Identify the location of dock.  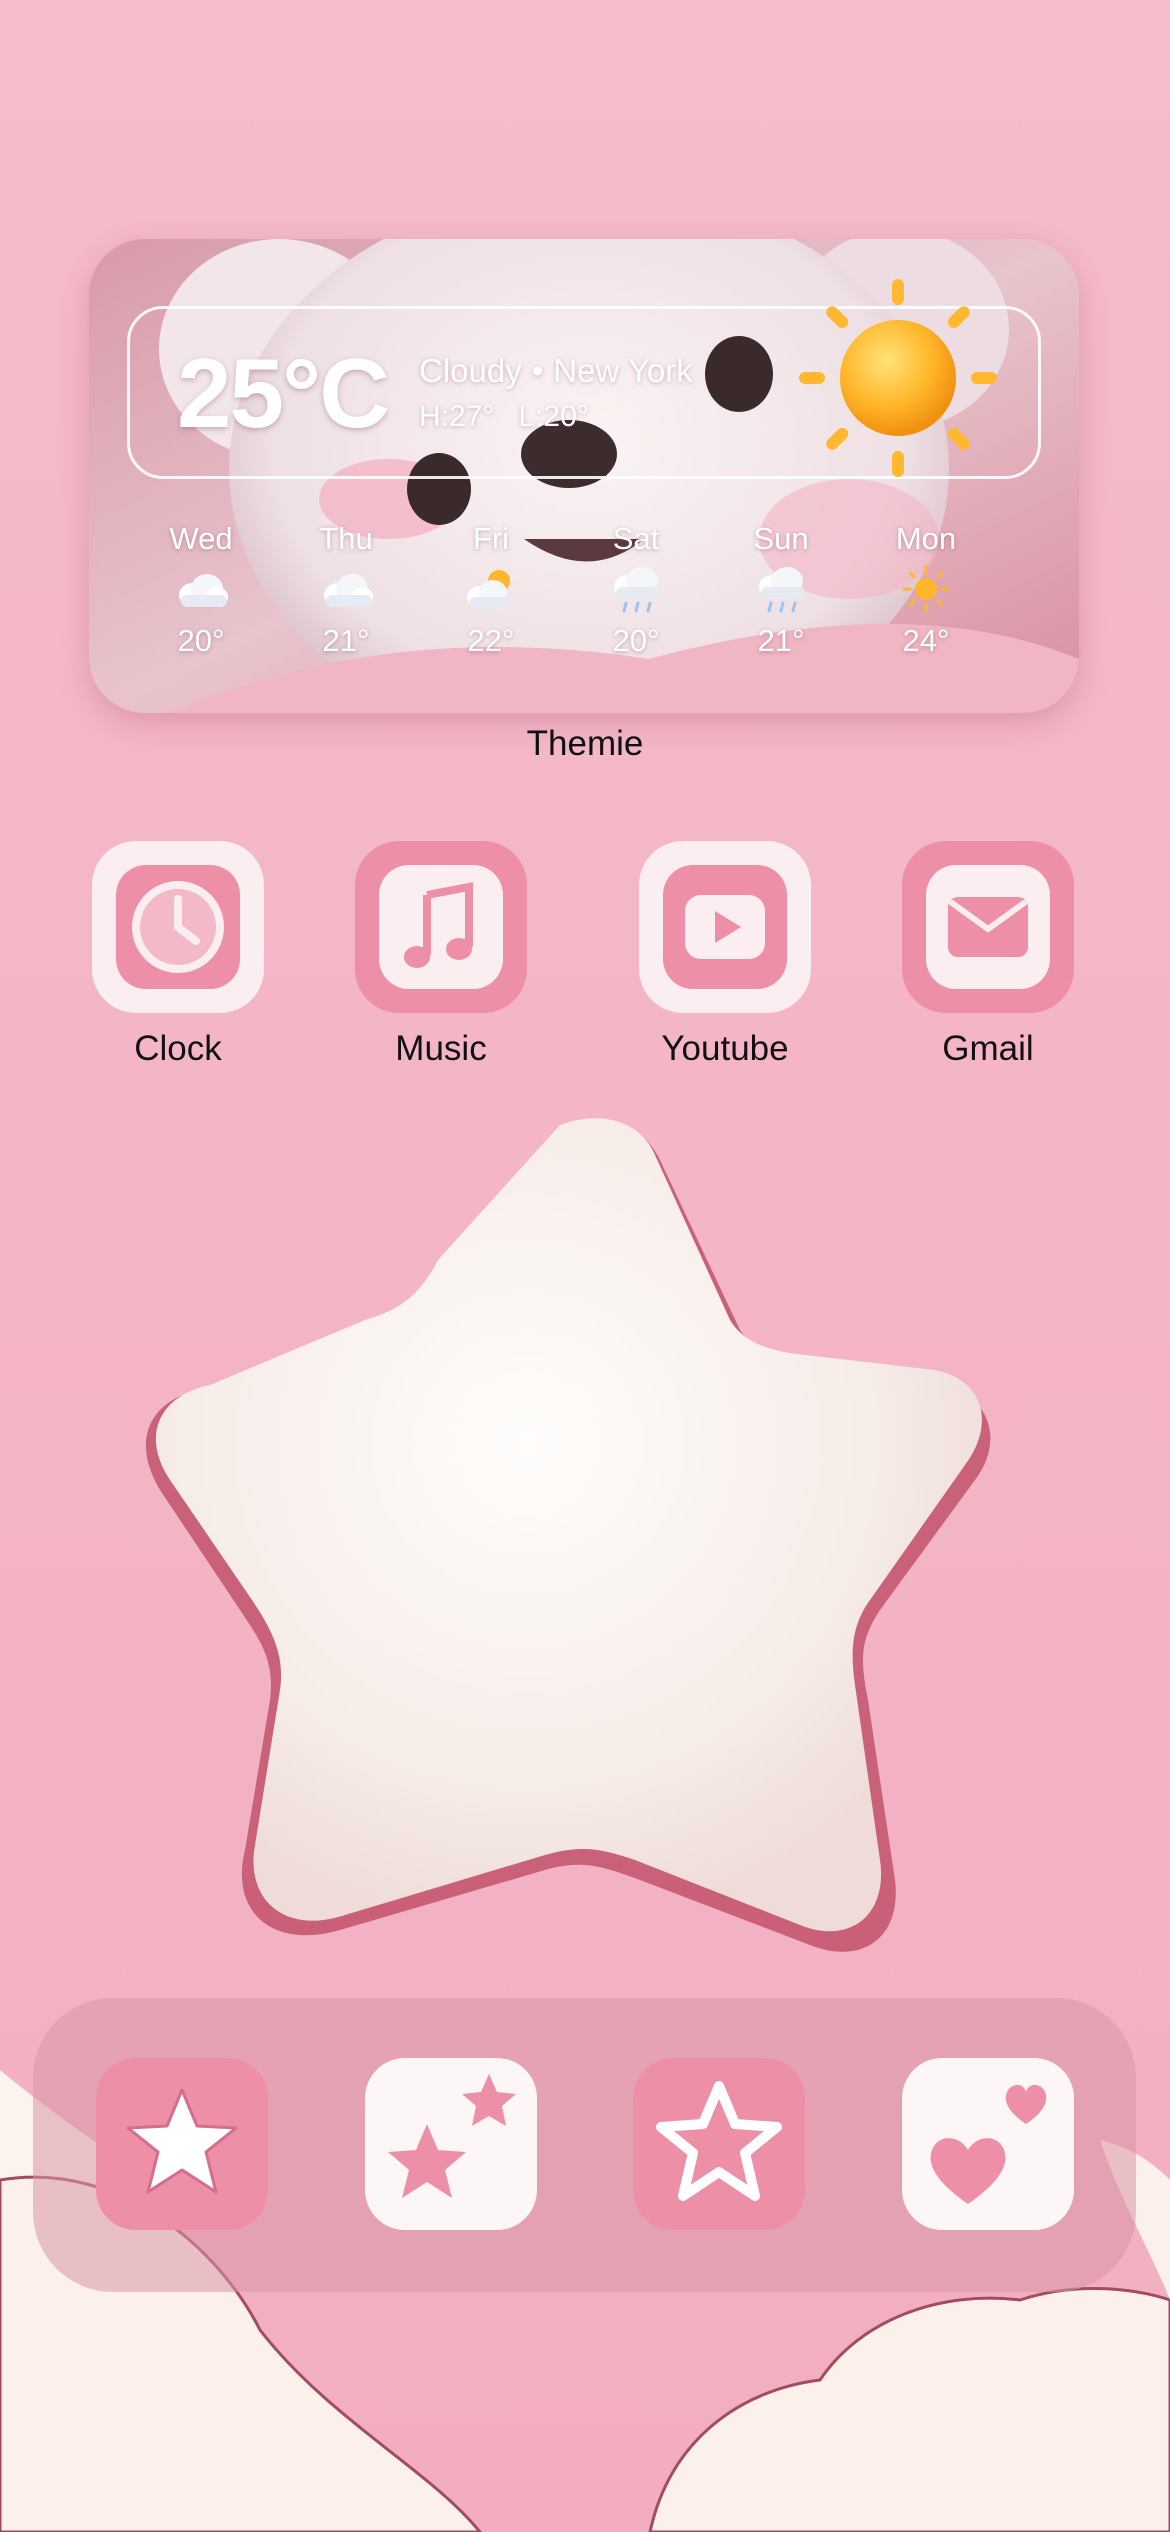
(584, 2145).